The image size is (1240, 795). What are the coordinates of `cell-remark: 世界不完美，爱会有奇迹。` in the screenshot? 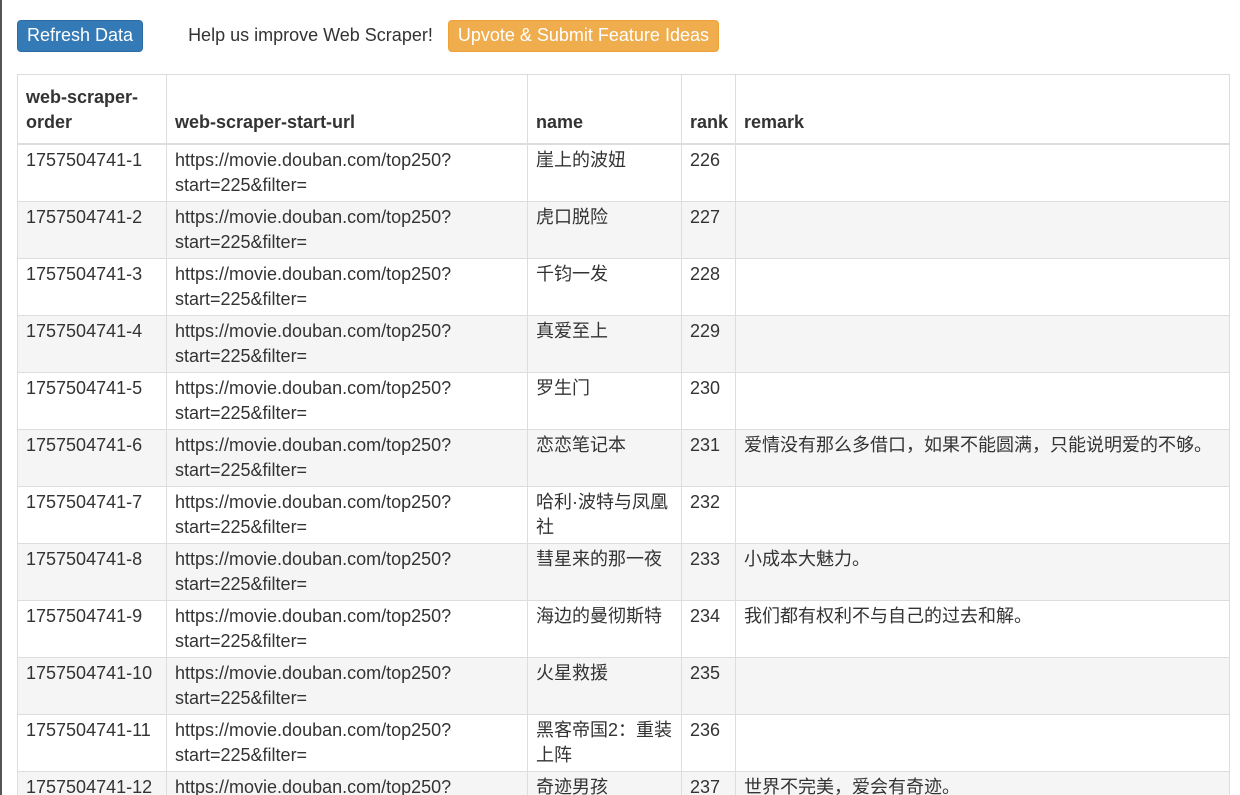 It's located at (982, 782).